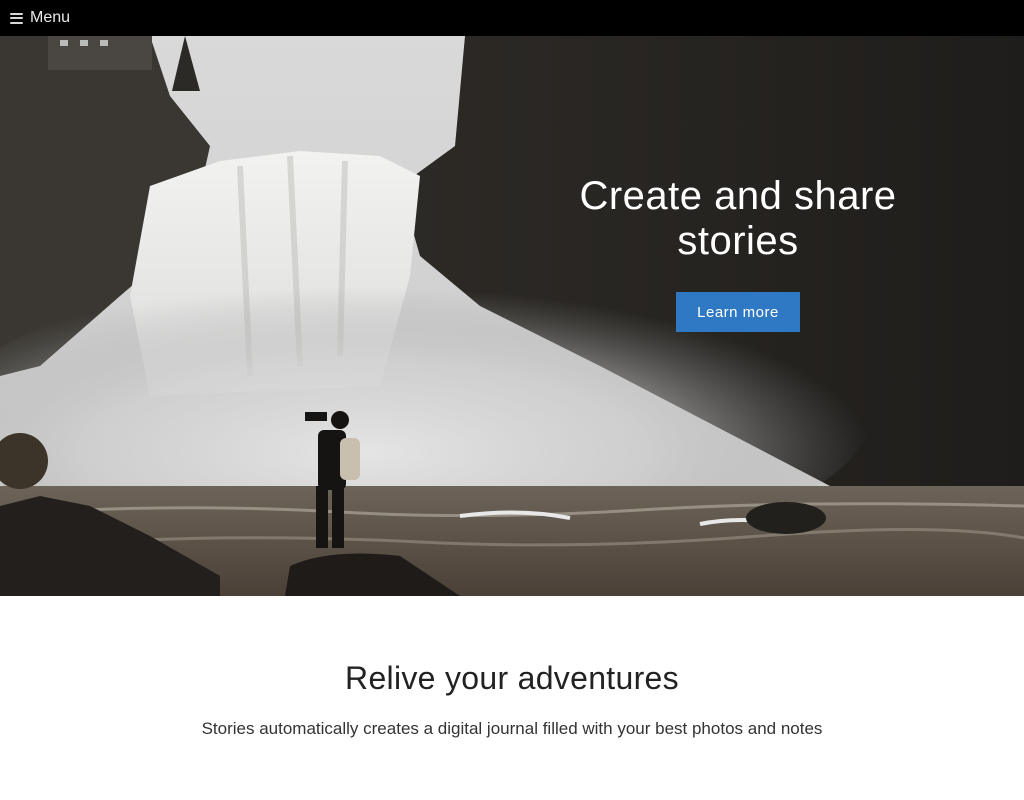 This screenshot has height=800, width=1024. I want to click on learn-more-button: Learn more, so click(738, 312).